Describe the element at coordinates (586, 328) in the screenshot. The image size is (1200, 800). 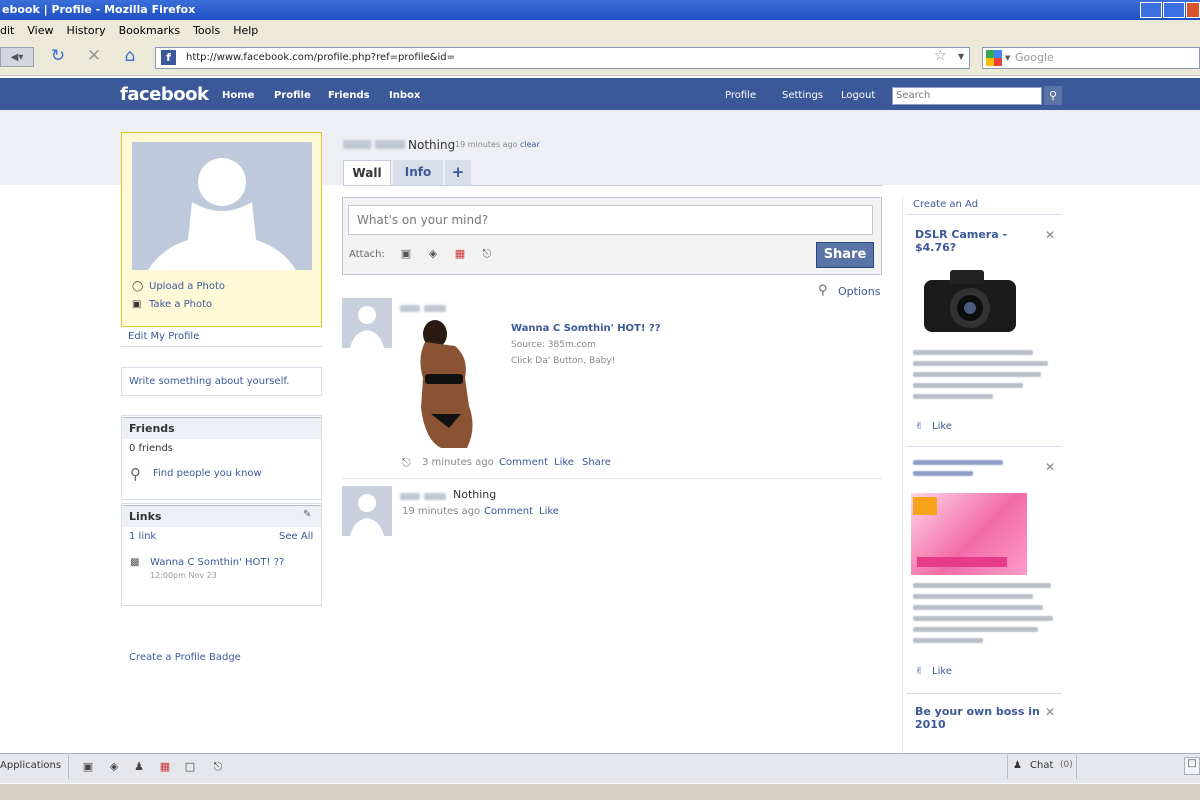
I see `post-link-title: Wanna C Somthin' HOT! ??` at that location.